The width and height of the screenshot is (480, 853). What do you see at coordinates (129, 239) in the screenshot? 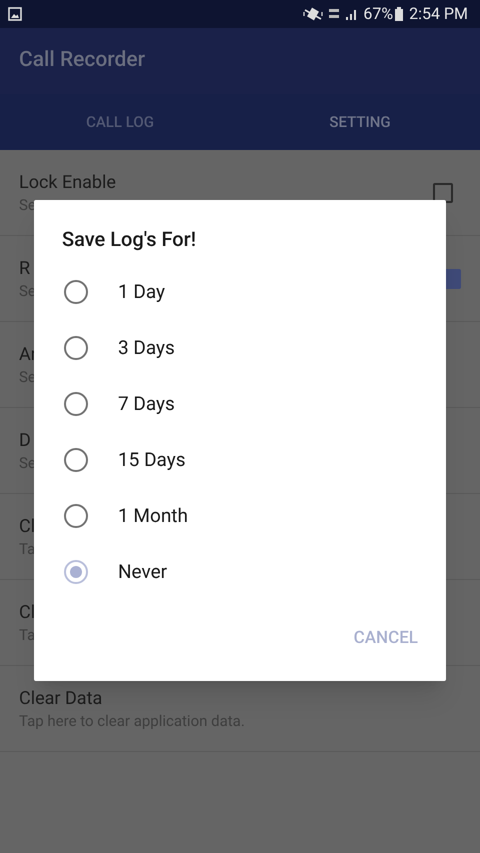
I see `dialog-title: Save Log's For!` at bounding box center [129, 239].